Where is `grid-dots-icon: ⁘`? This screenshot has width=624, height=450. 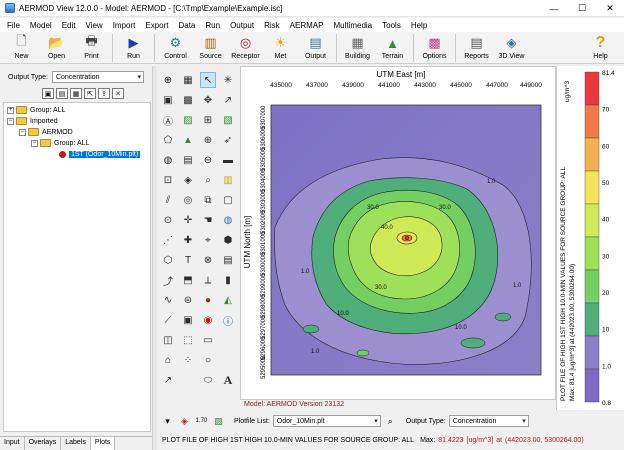
grid-dots-icon: ⁘ is located at coordinates (188, 360).